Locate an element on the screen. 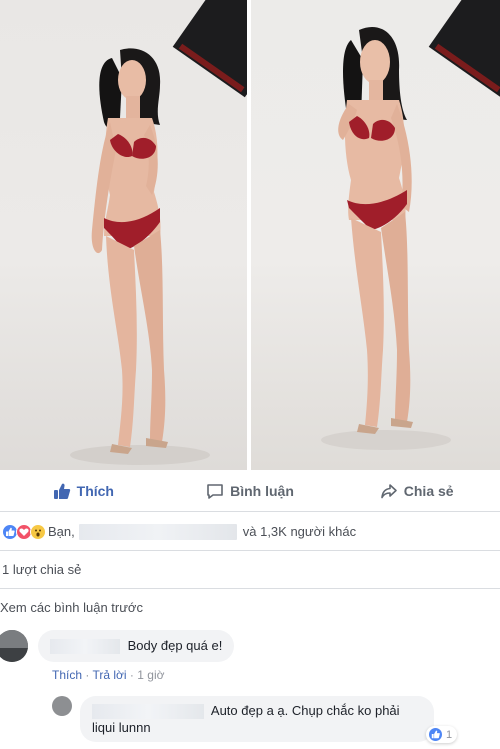 The height and width of the screenshot is (749, 500). comment-bubble-icon is located at coordinates (215, 491).